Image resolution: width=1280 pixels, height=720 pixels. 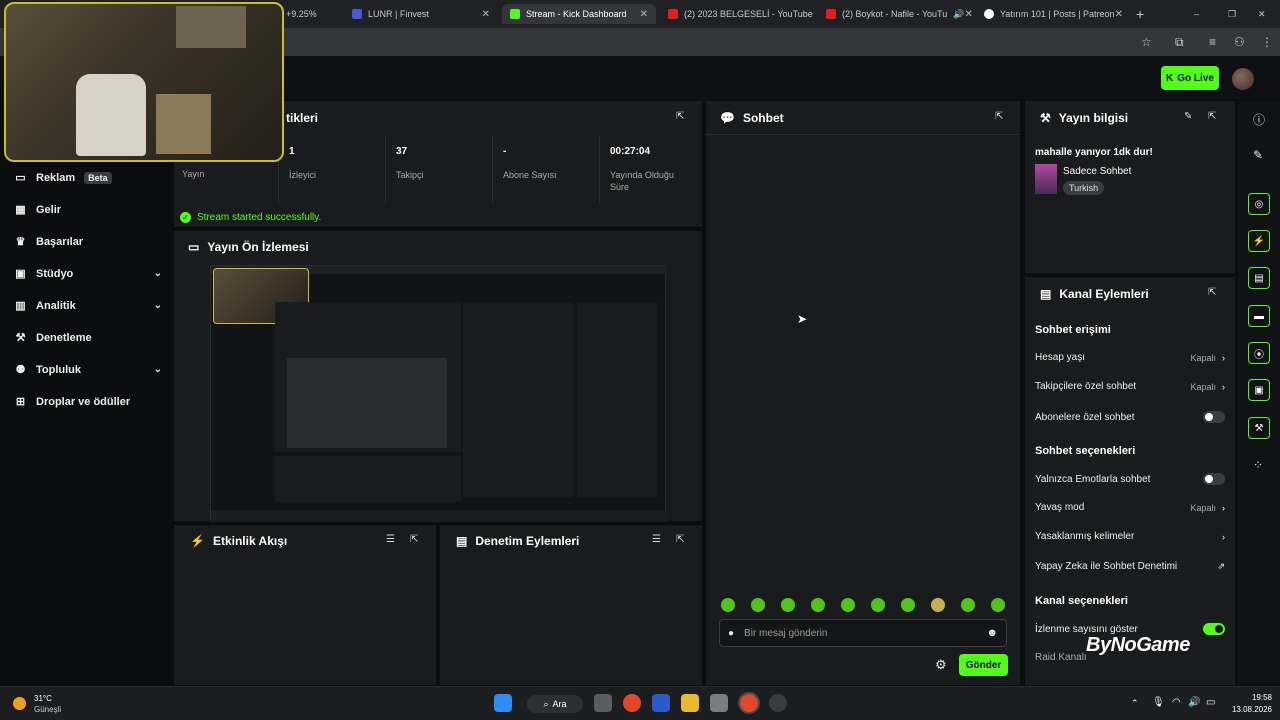 What do you see at coordinates (1086, 629) in the screenshot?
I see `row-label: İzlenme sayısını göster` at bounding box center [1086, 629].